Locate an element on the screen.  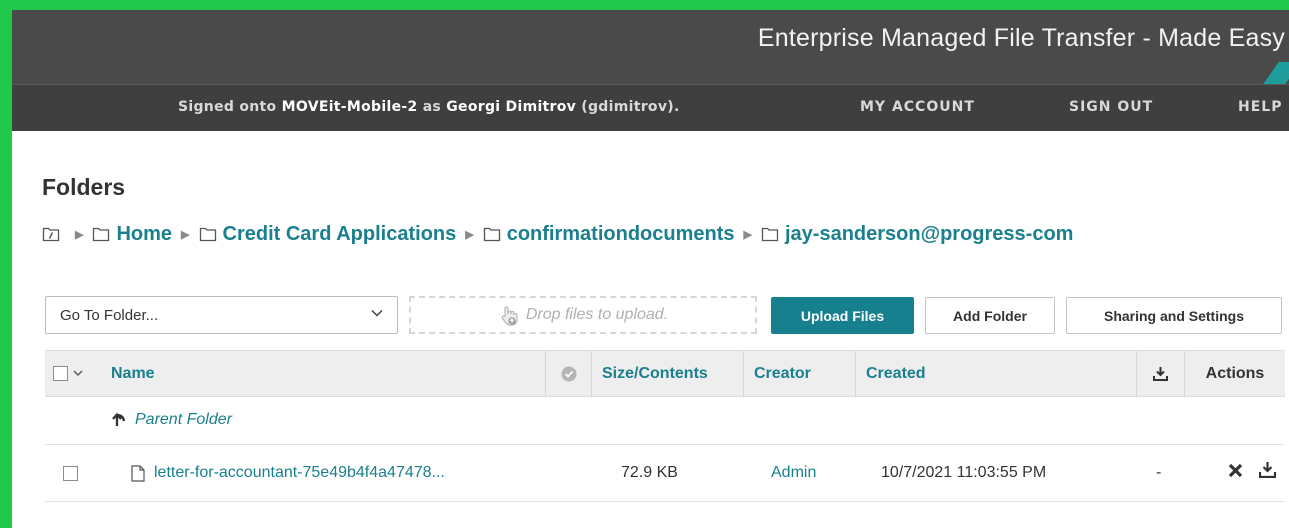
column-size: Size/Contents is located at coordinates (667, 373).